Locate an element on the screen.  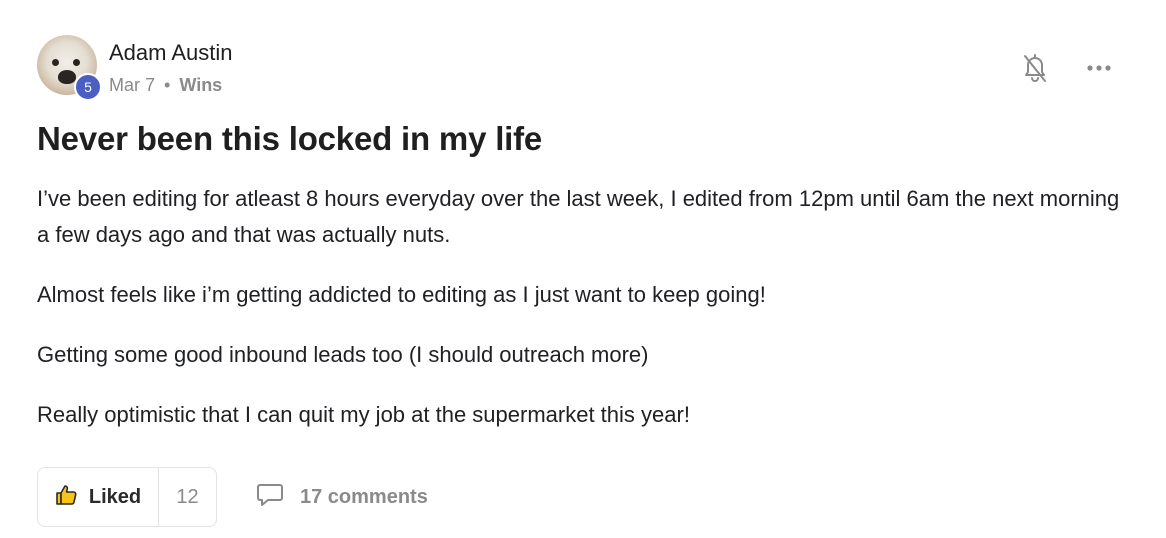
like-count: 12 is located at coordinates (187, 497).